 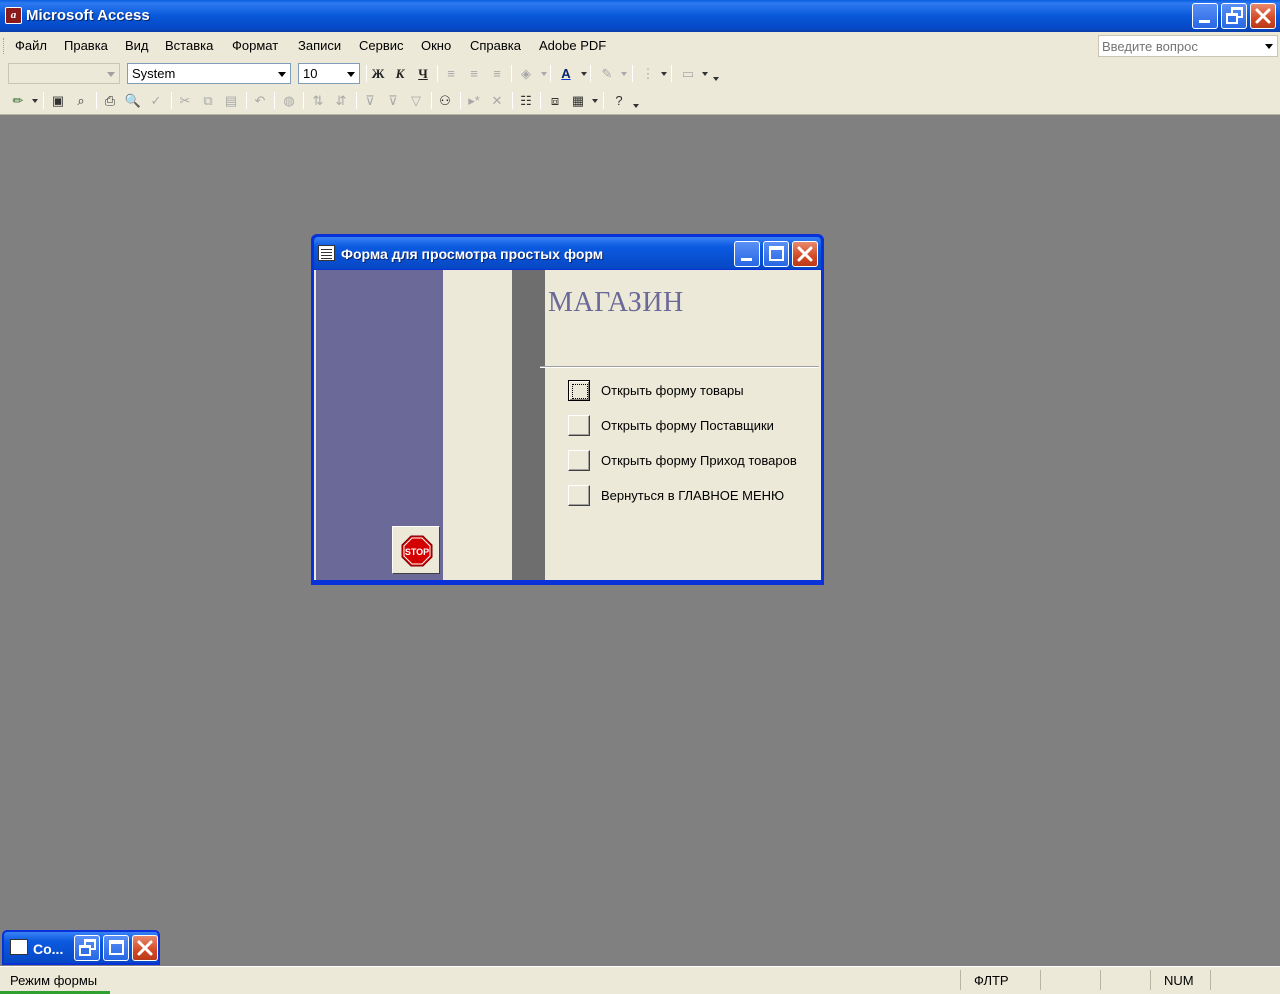 What do you see at coordinates (579, 425) in the screenshot?
I see `open-suppliers-form-button` at bounding box center [579, 425].